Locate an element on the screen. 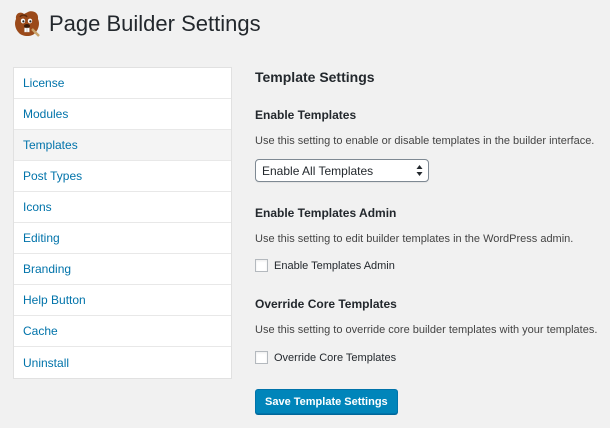  templates-admin-checkbox-label: Enable Templates Admin is located at coordinates (334, 266).